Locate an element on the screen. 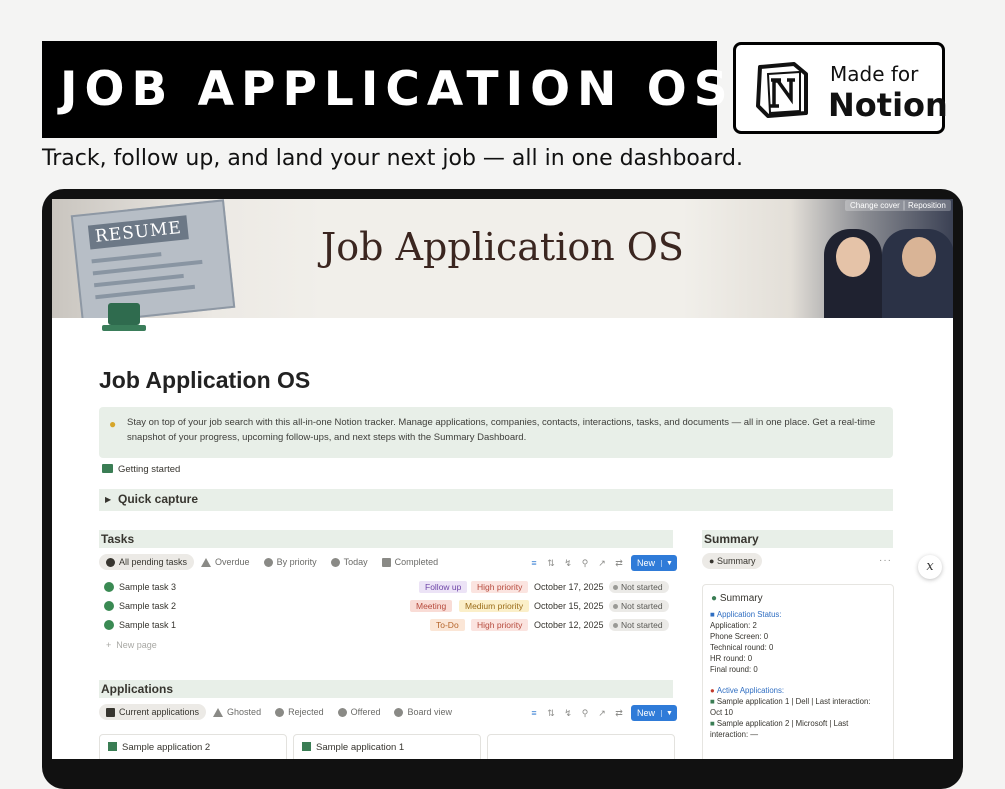 Image resolution: width=1005 pixels, height=789 pixels. getting-started-link: Getting started is located at coordinates (141, 469).